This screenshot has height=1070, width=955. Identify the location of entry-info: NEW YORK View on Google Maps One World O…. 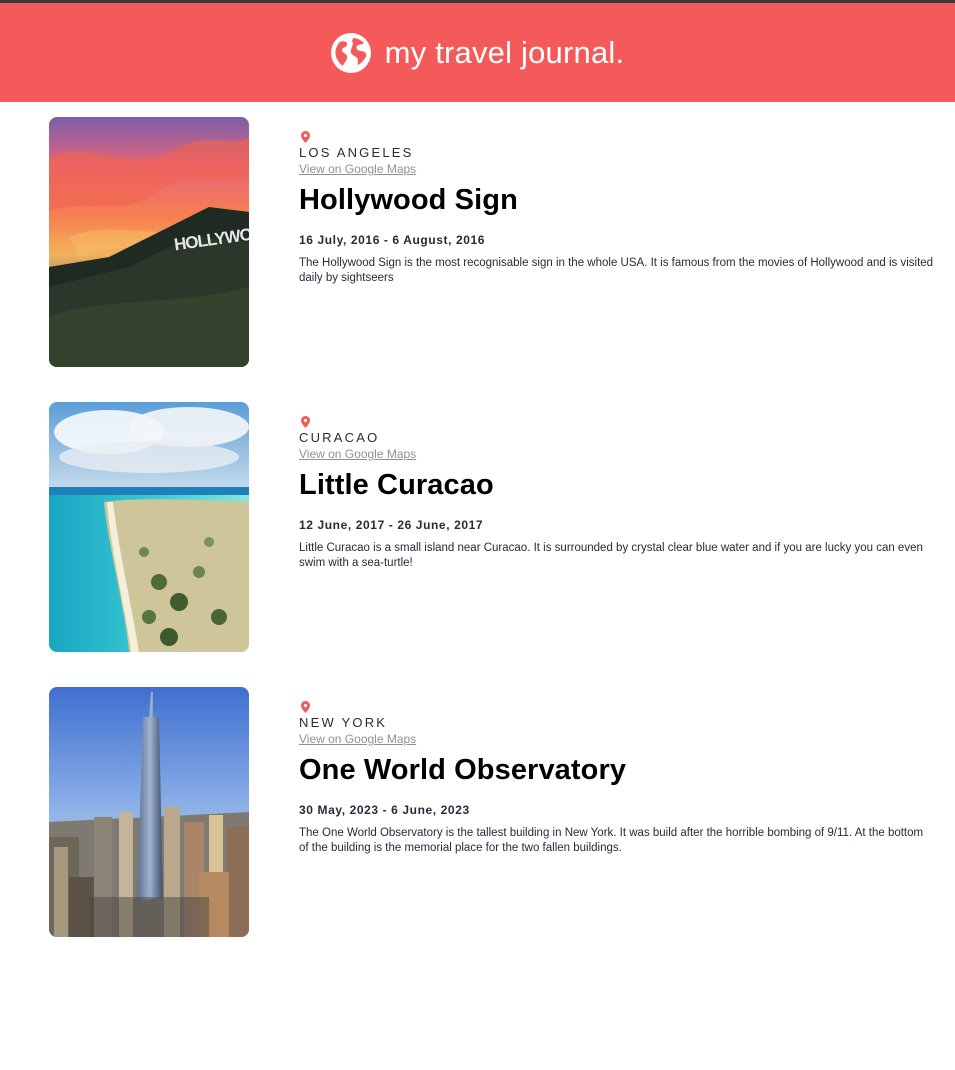
(616, 778).